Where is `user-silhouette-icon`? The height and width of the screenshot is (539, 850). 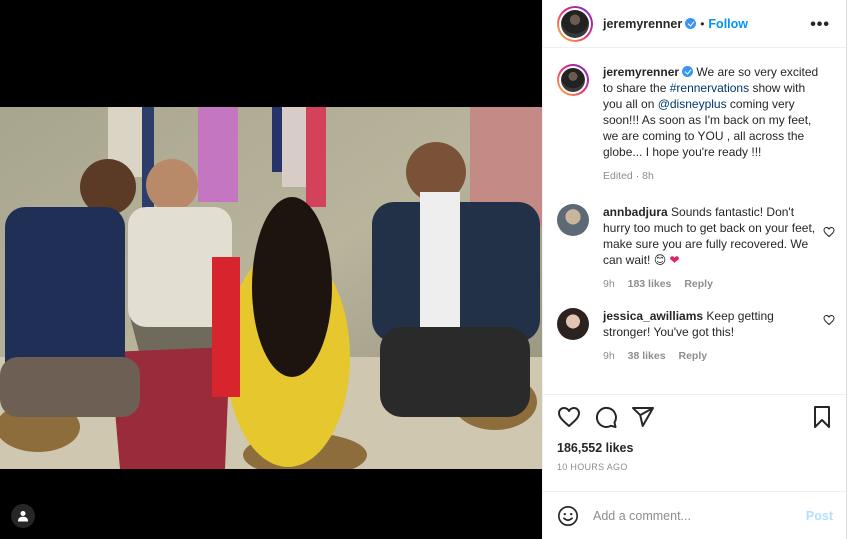 user-silhouette-icon is located at coordinates (23, 516).